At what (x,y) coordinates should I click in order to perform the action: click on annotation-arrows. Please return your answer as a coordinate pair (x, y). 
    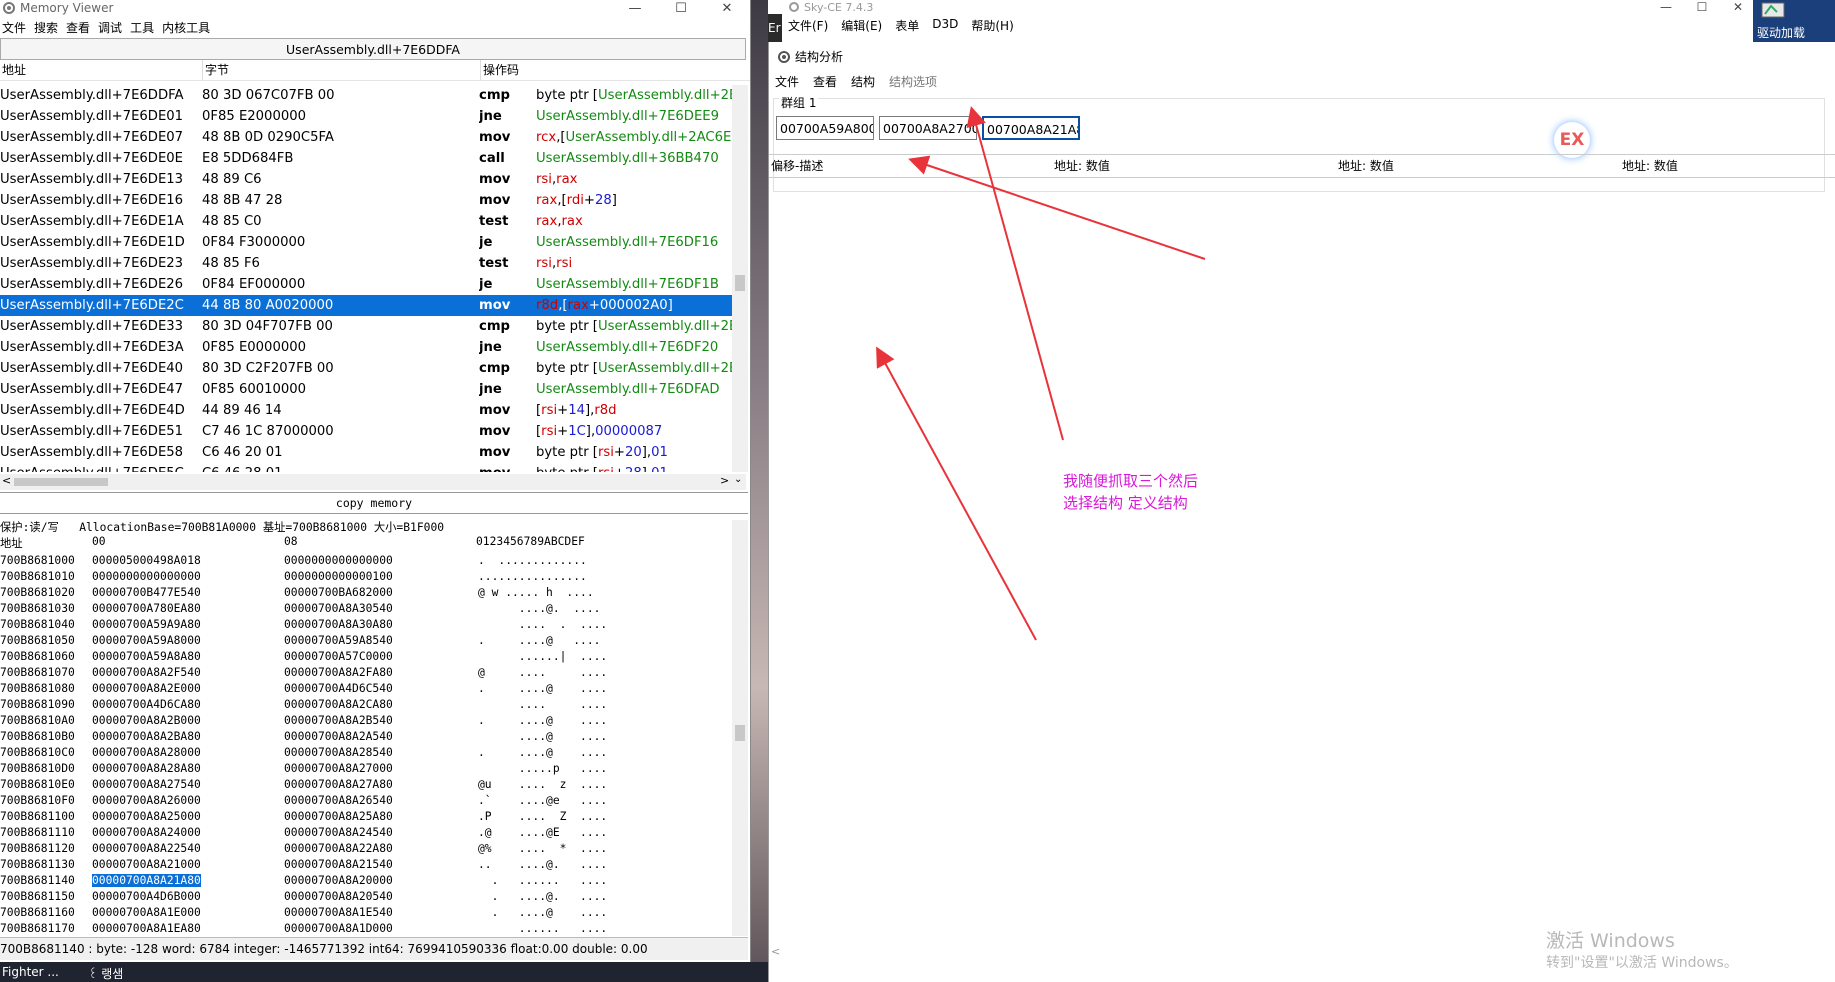
    Looking at the image, I should click on (1041, 373).